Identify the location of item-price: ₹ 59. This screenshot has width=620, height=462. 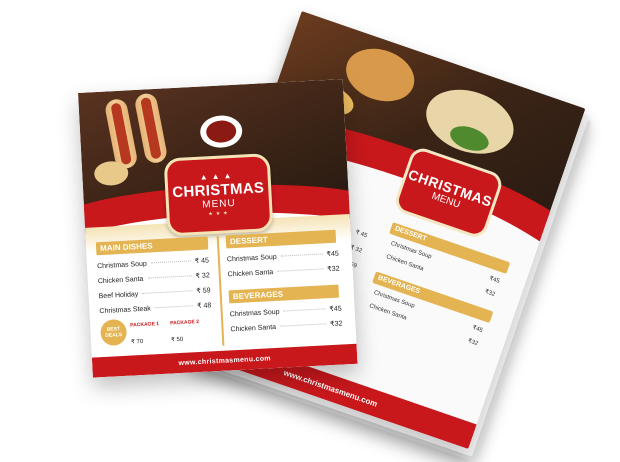
(203, 291).